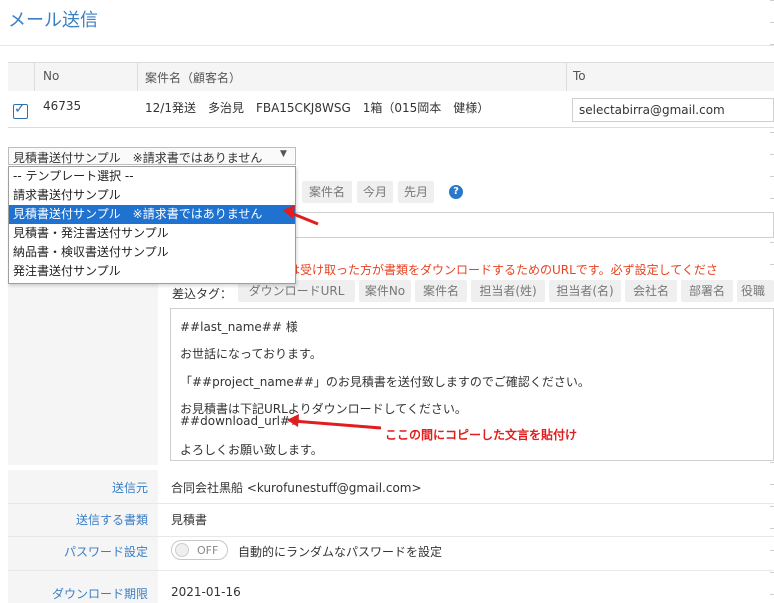 Image resolution: width=774 pixels, height=603 pixels. I want to click on row-project-name: 12/1発送 多治見 FBA15CKJ8WSG 1箱（015岡本 健様）, so click(317, 108).